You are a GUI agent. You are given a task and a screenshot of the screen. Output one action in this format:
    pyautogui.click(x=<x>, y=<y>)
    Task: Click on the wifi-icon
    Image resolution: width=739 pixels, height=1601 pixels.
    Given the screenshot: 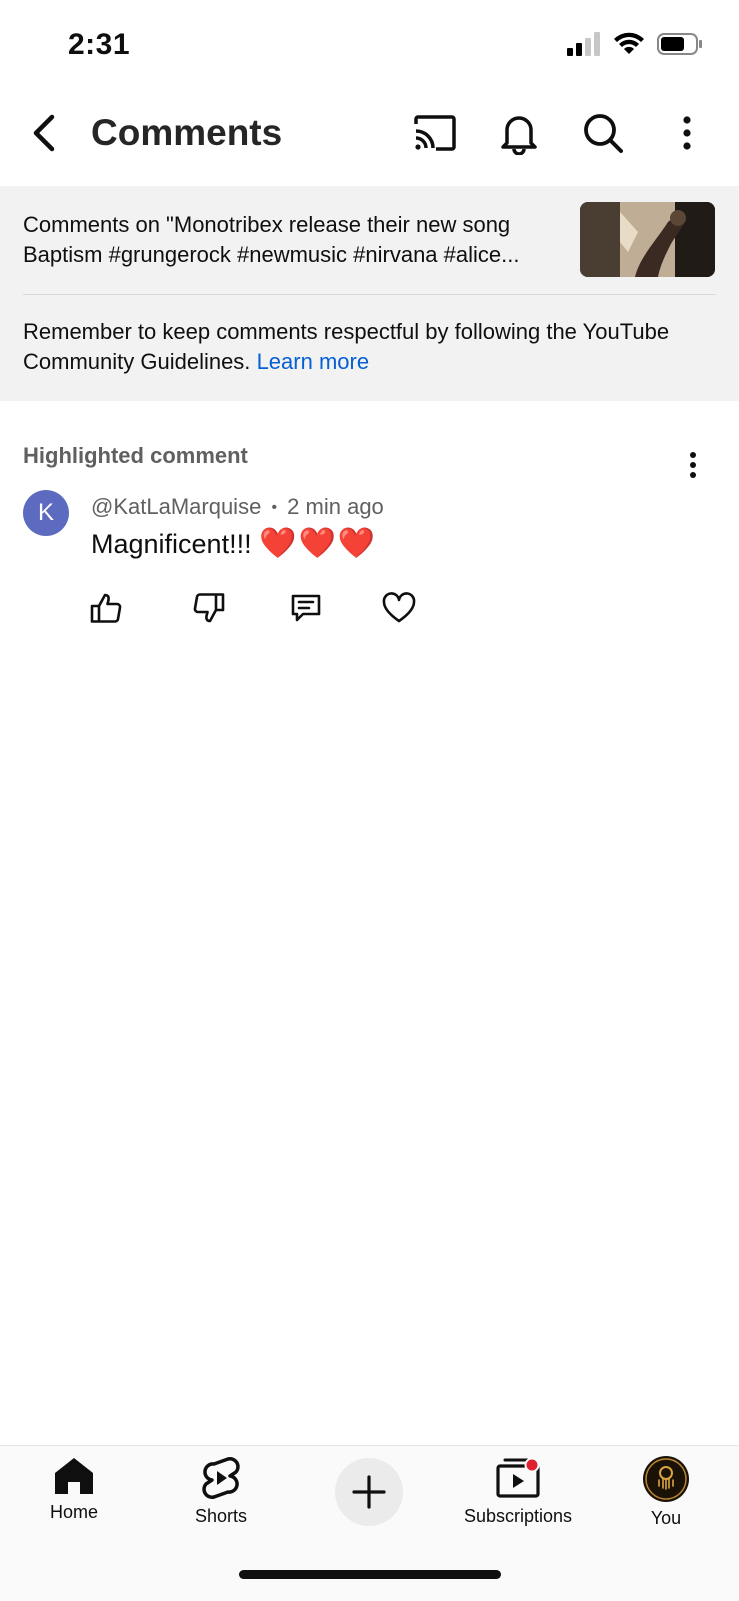 What is the action you would take?
    pyautogui.click(x=629, y=43)
    